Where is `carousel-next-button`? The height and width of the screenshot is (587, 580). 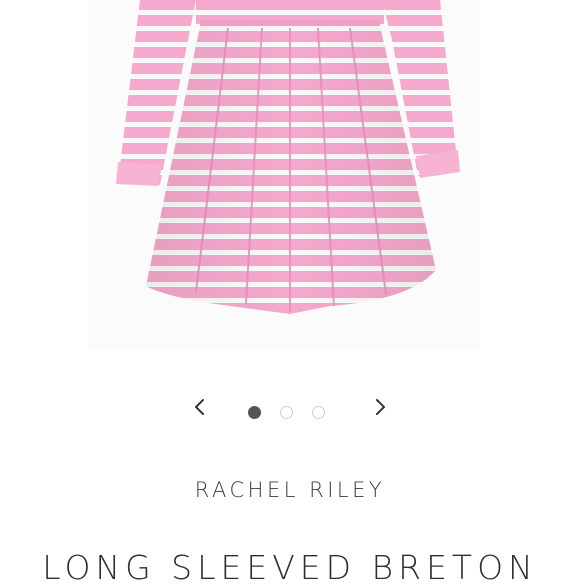 carousel-next-button is located at coordinates (380, 409).